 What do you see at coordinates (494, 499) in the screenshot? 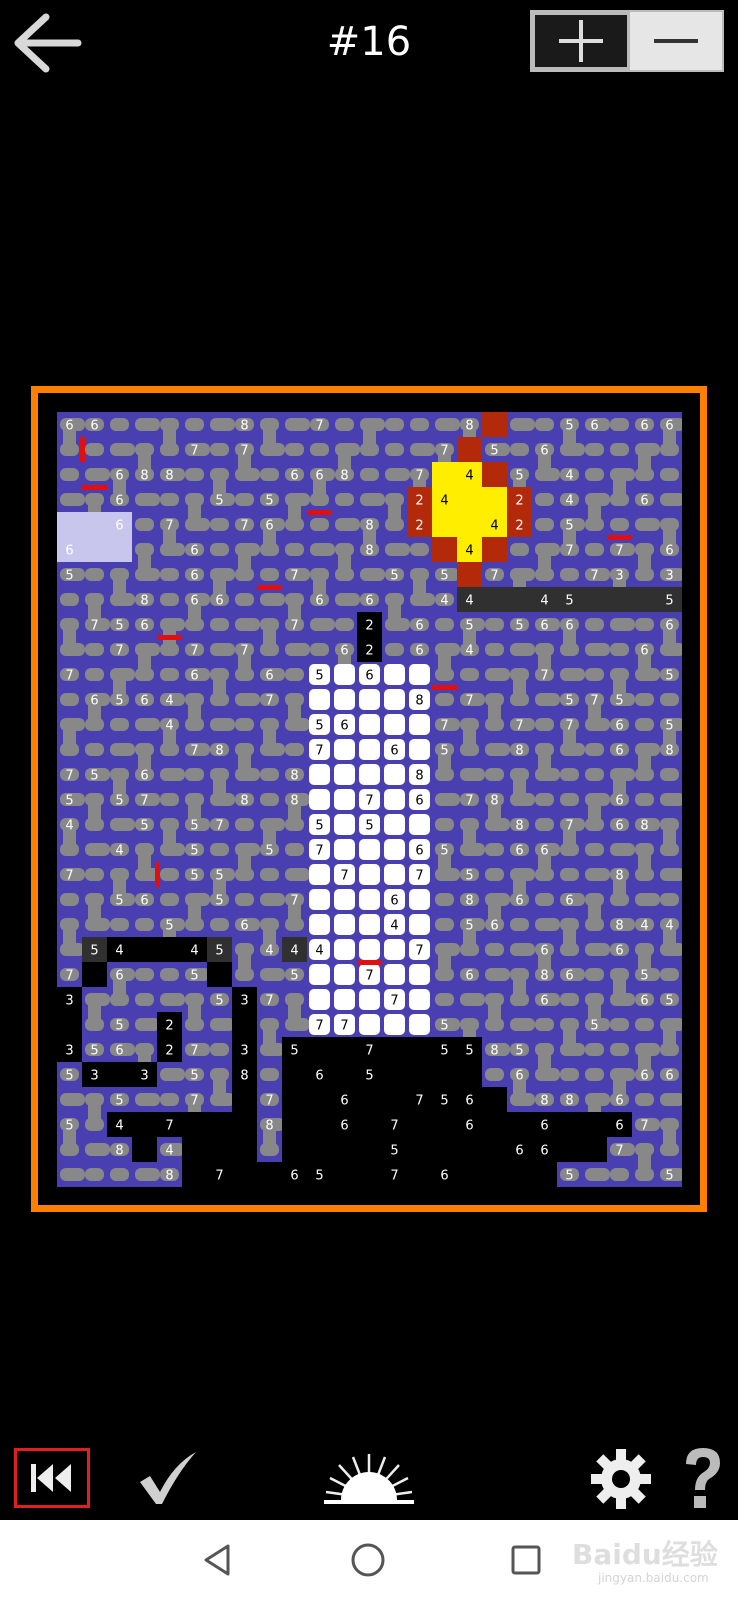
I see `yellow-path-cell` at bounding box center [494, 499].